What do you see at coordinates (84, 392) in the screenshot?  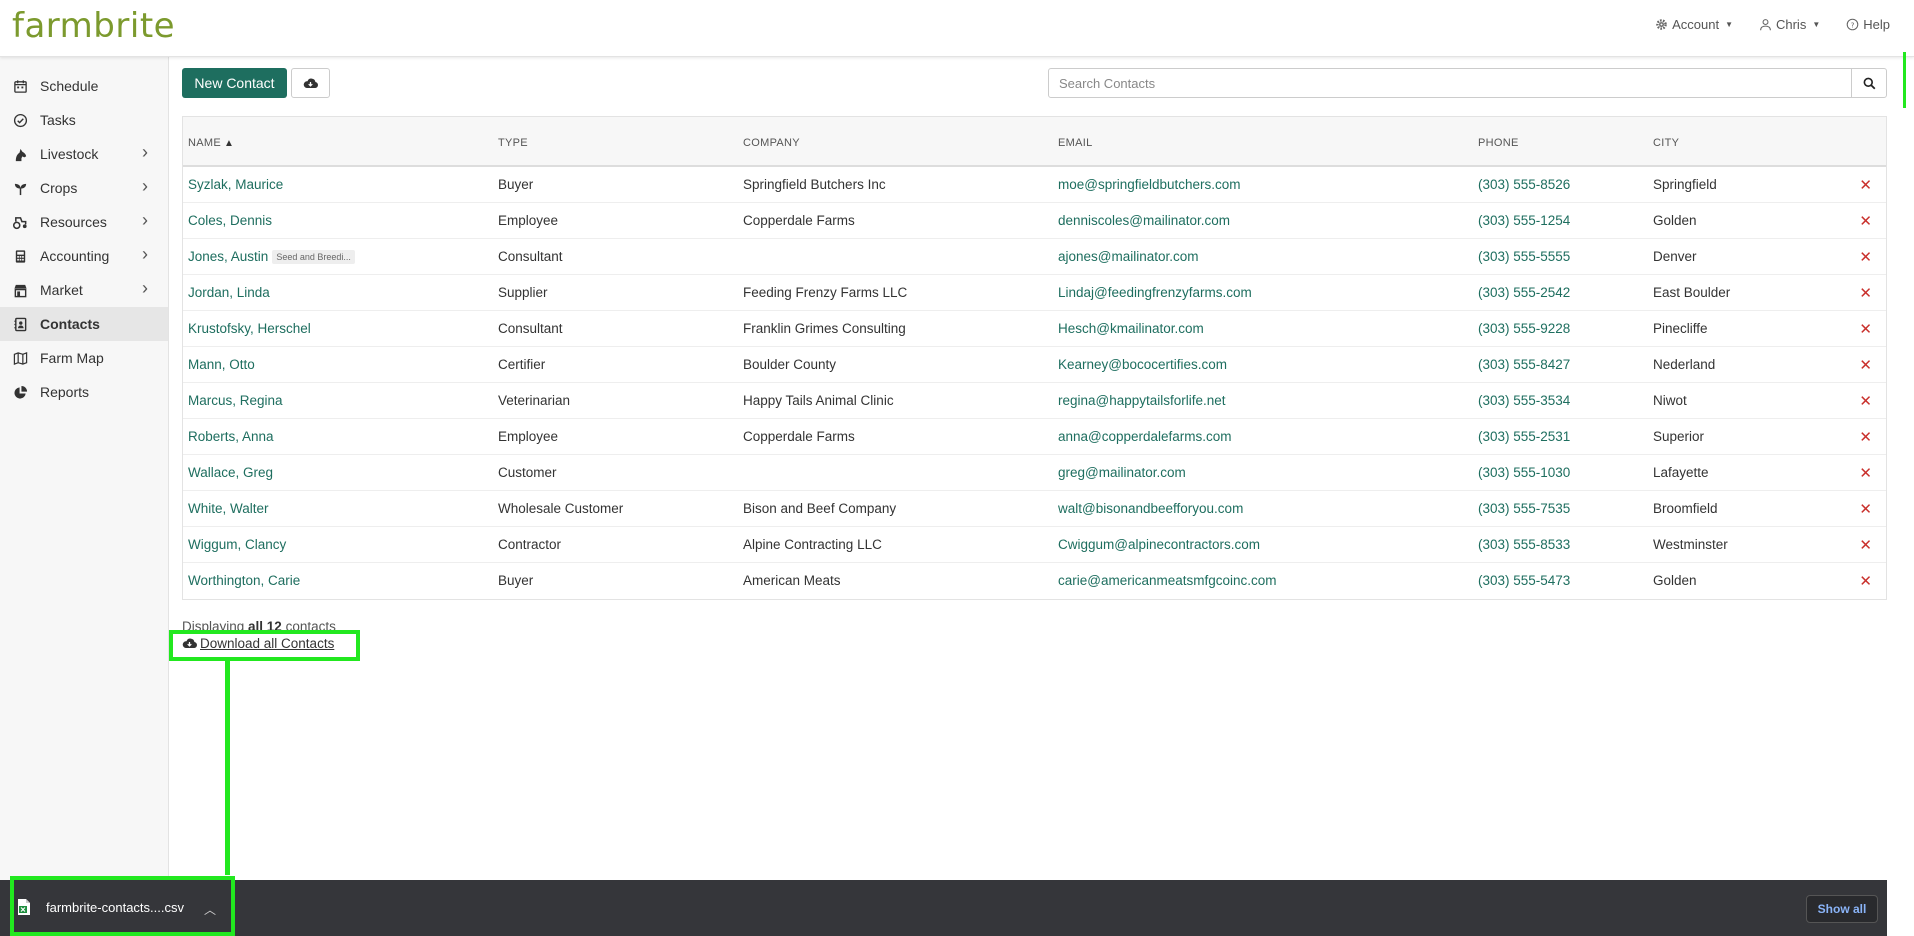 I see `sidebar-item-reports: Reports` at bounding box center [84, 392].